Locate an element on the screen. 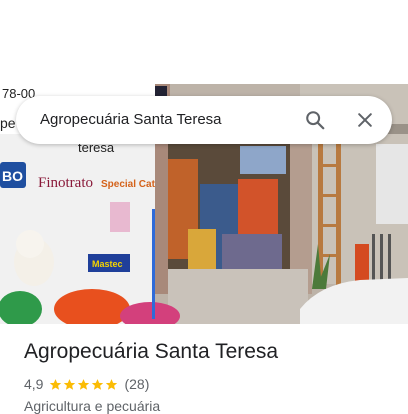 This screenshot has width=408, height=414. rating-row: 4,9 (28) is located at coordinates (86, 384).